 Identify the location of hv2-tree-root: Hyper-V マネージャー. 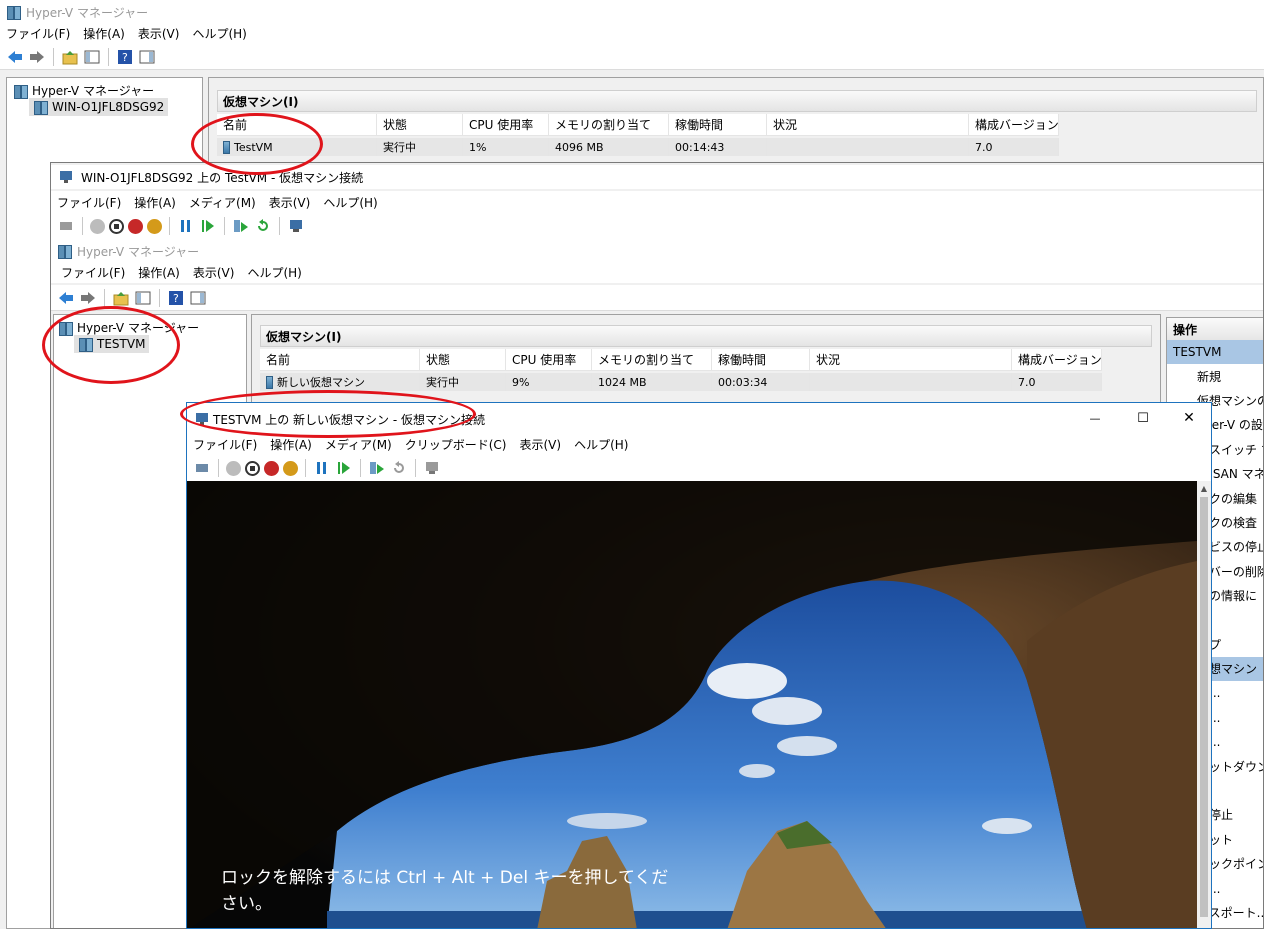
(128, 327).